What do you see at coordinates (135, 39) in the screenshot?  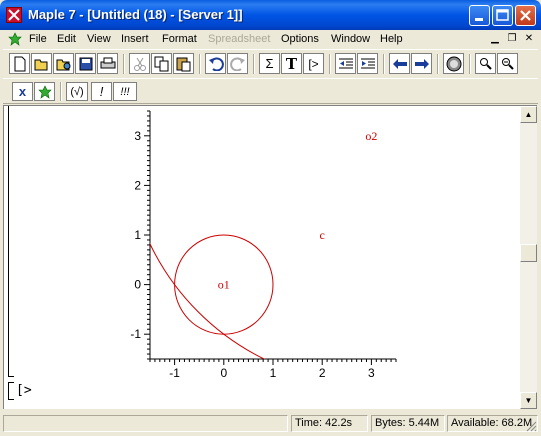 I see `menu-insert: Insert` at bounding box center [135, 39].